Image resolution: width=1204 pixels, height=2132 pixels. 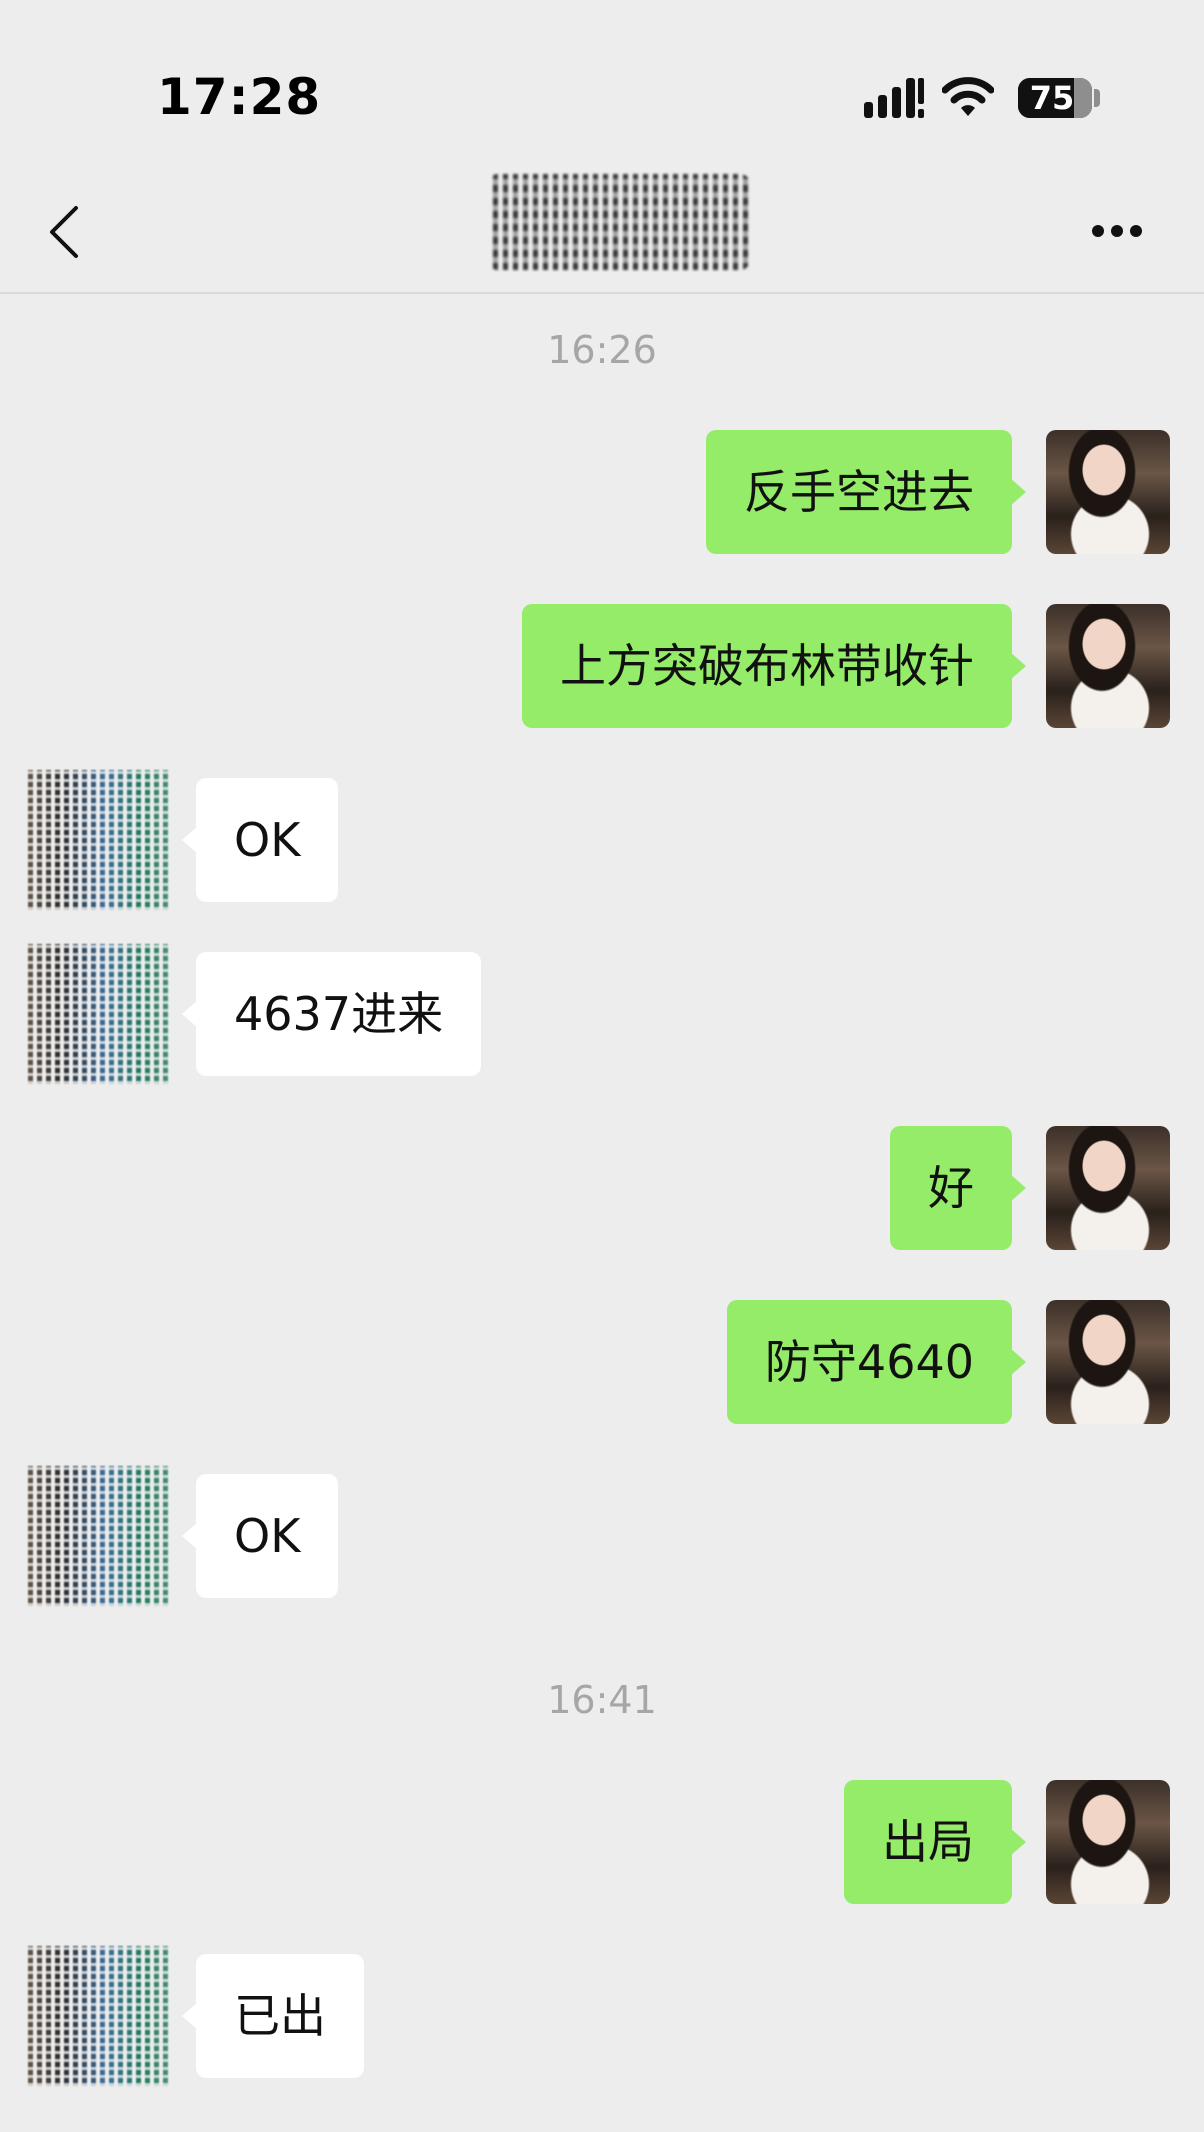 What do you see at coordinates (1097, 98) in the screenshot?
I see `battery-nub` at bounding box center [1097, 98].